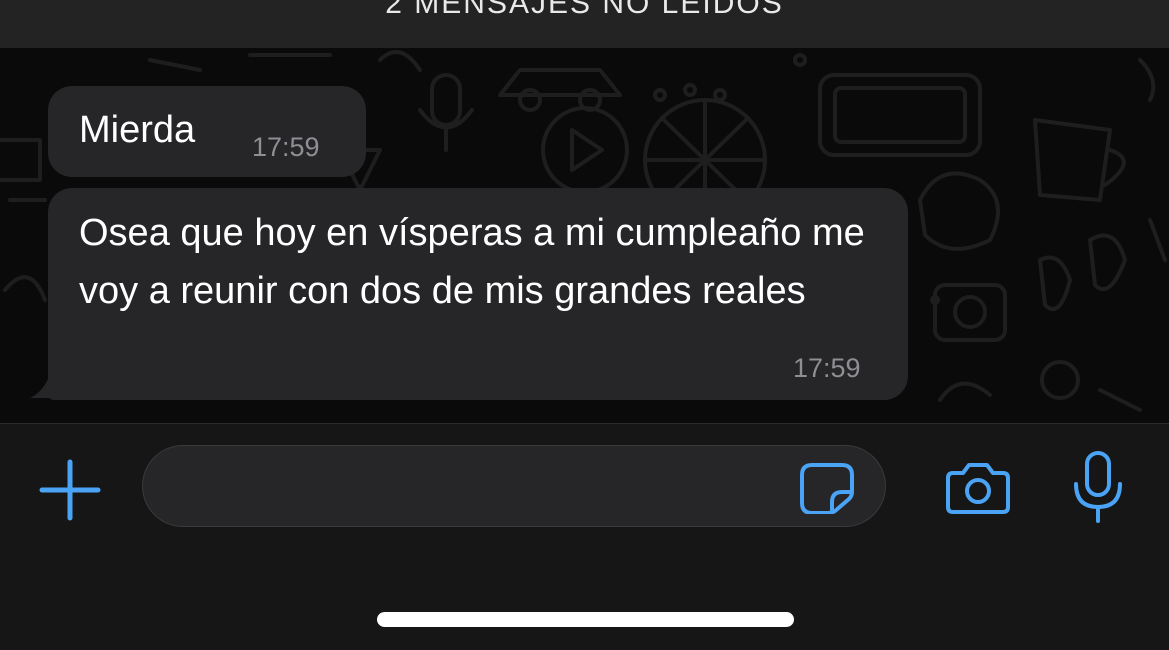  Describe the element at coordinates (585, 619) in the screenshot. I see `home-indicator` at that location.